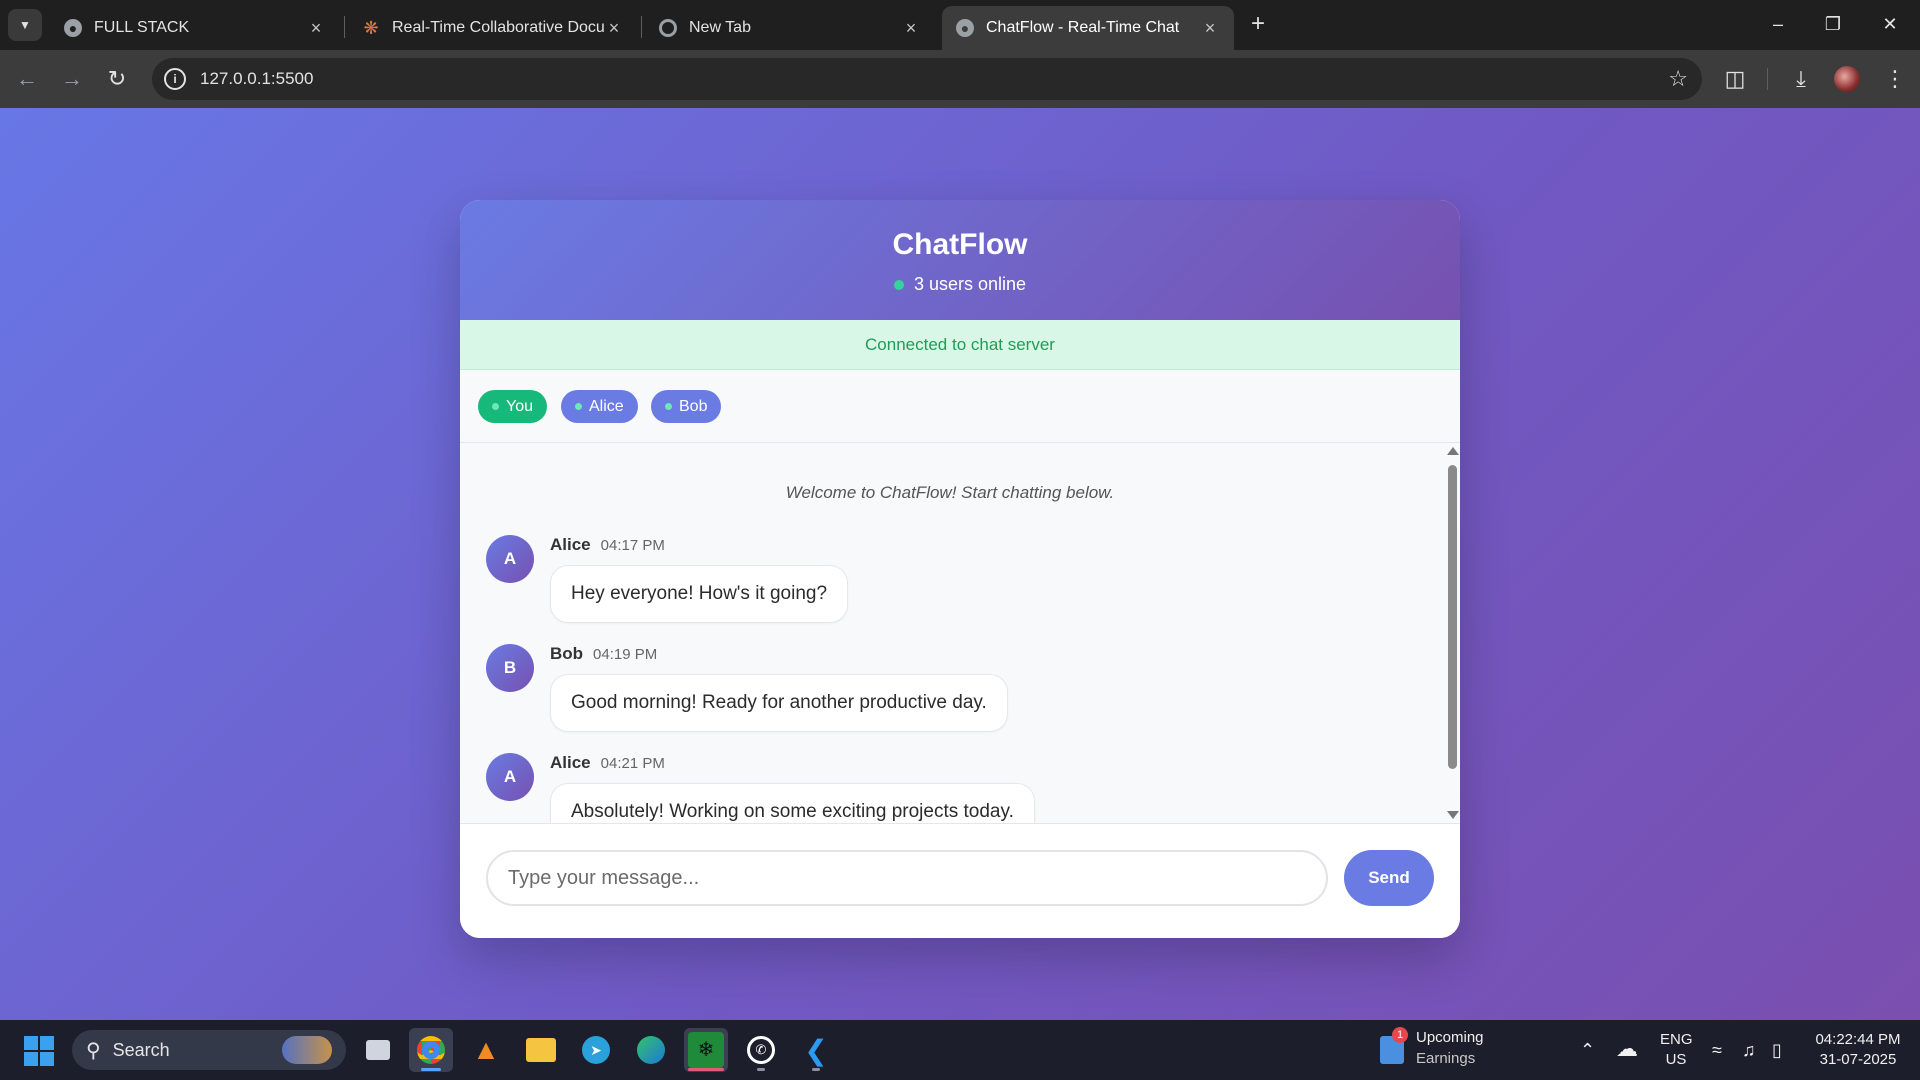 This screenshot has height=1080, width=1920. I want to click on reload-button: ↻, so click(117, 79).